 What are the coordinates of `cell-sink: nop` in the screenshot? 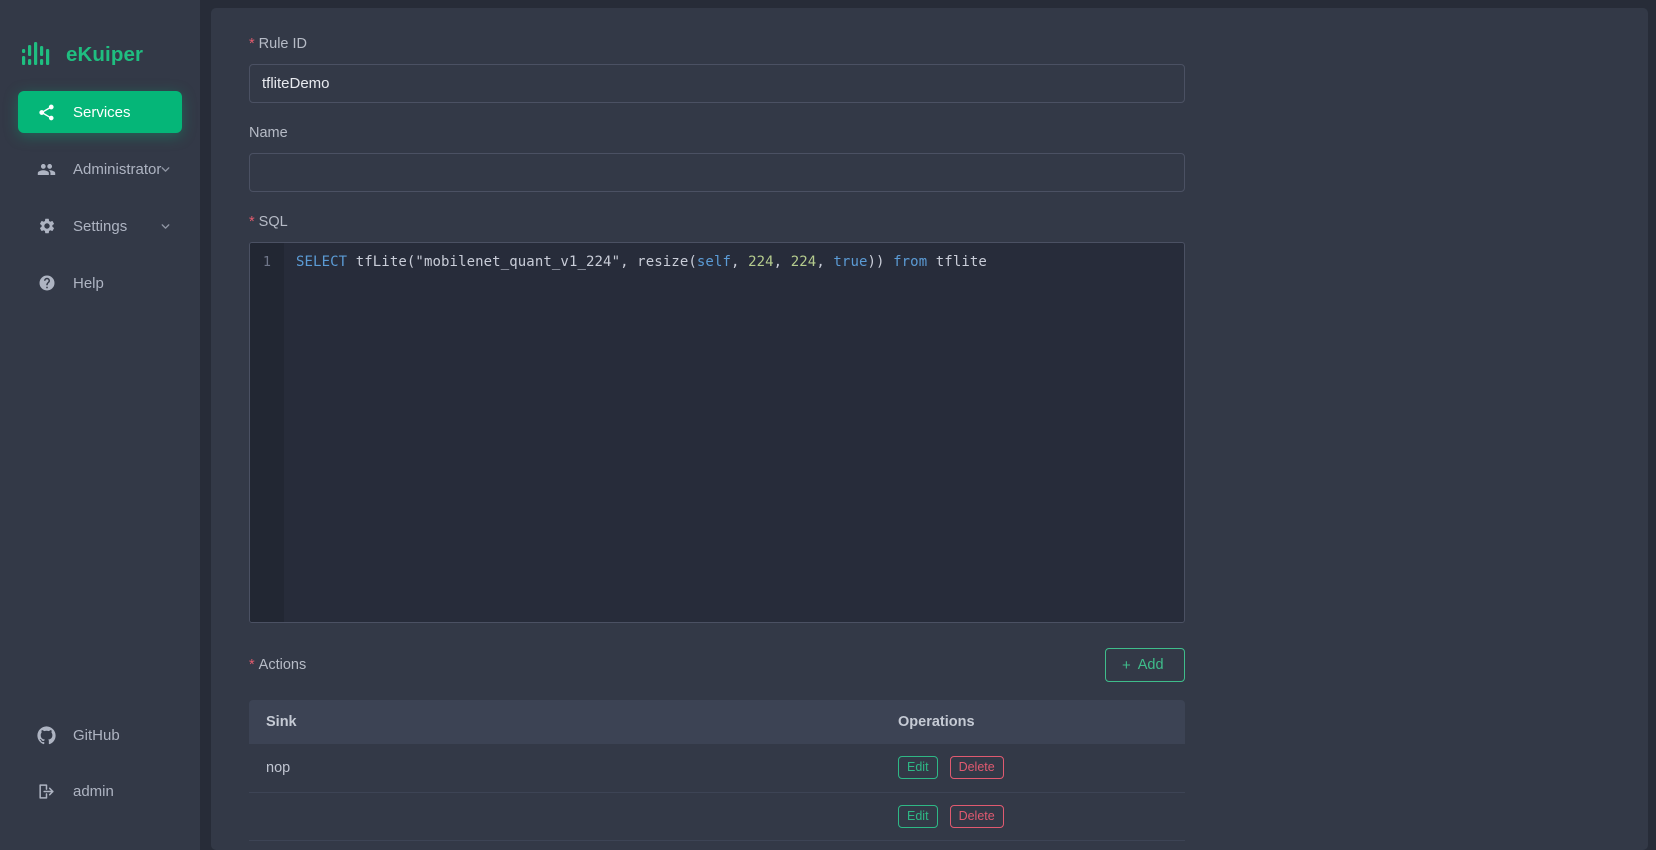 It's located at (565, 768).